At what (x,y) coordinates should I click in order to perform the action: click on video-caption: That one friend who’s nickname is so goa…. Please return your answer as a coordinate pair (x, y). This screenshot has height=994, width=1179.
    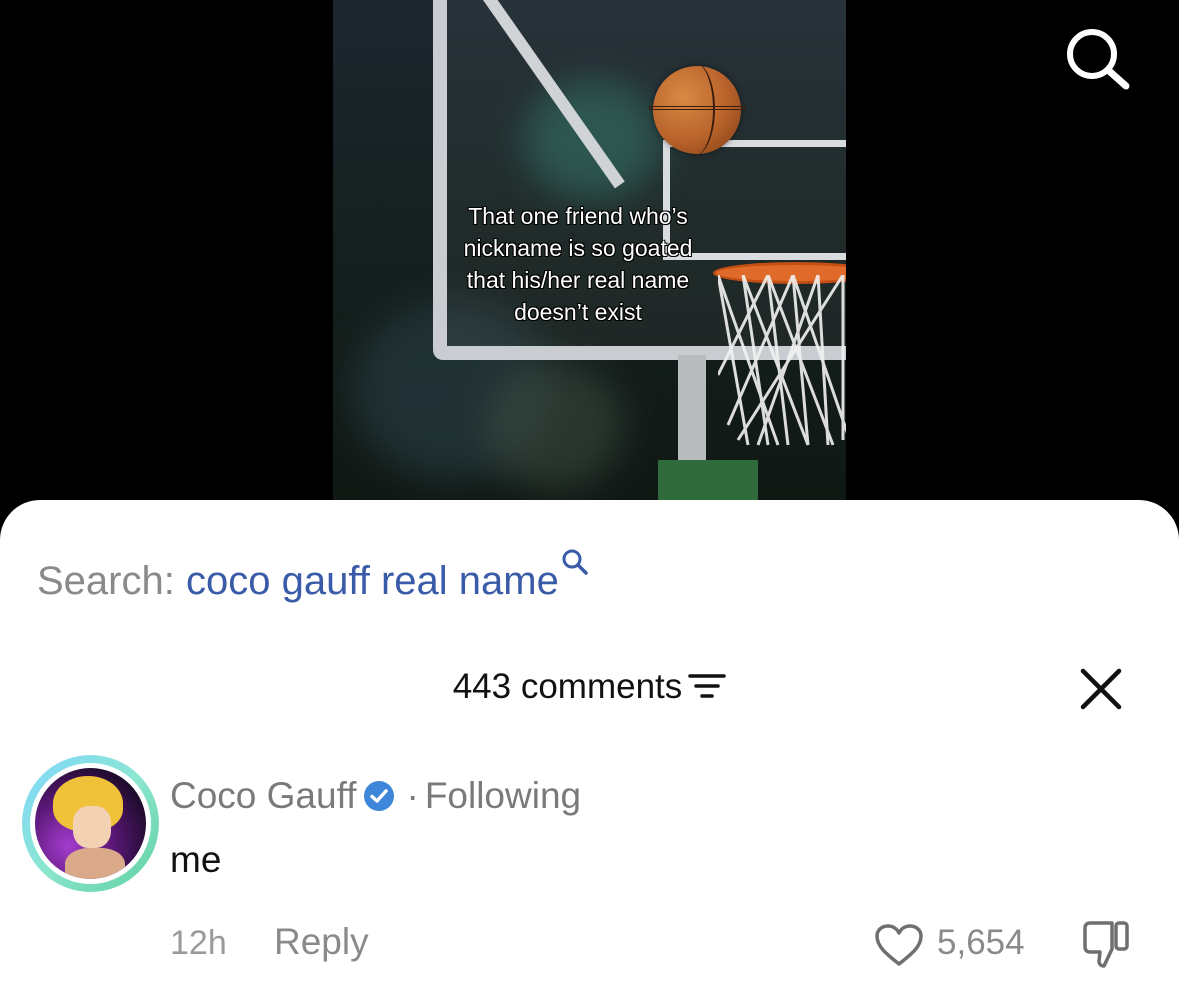
    Looking at the image, I should click on (578, 264).